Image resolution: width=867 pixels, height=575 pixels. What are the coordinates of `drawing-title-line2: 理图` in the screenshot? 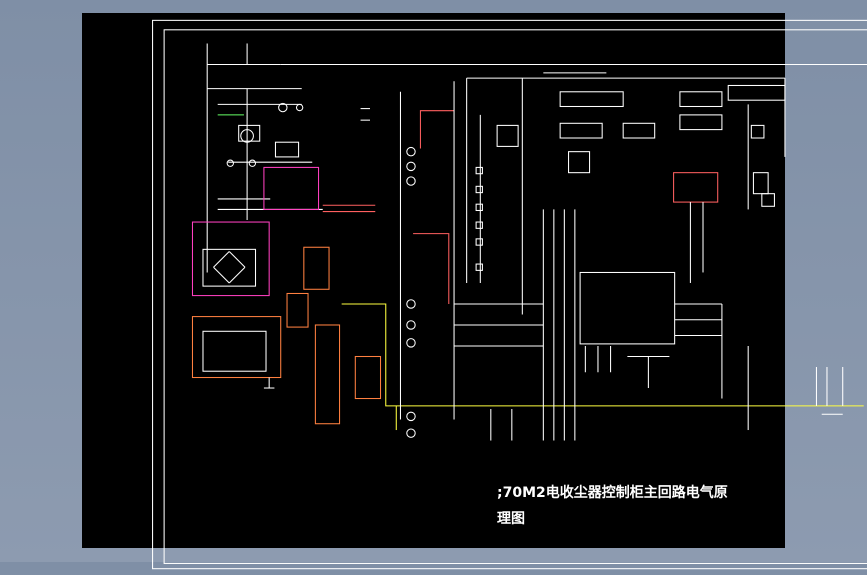 It's located at (511, 519).